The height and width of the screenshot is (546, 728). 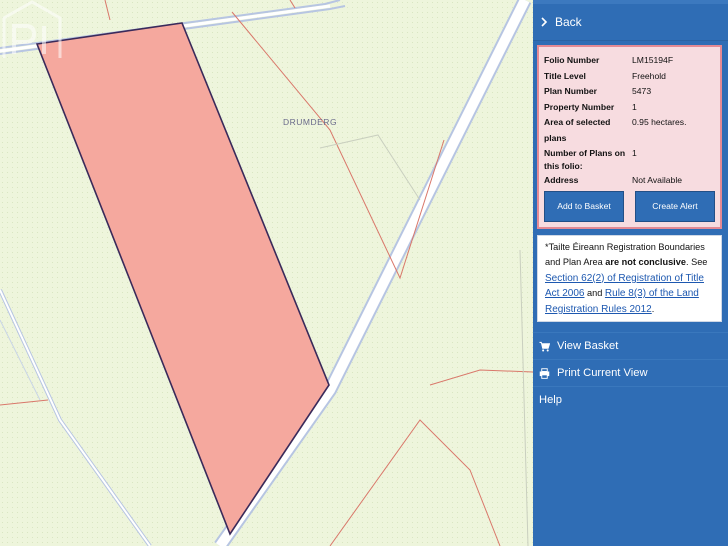 What do you see at coordinates (551, 400) in the screenshot?
I see `help-label: Help` at bounding box center [551, 400].